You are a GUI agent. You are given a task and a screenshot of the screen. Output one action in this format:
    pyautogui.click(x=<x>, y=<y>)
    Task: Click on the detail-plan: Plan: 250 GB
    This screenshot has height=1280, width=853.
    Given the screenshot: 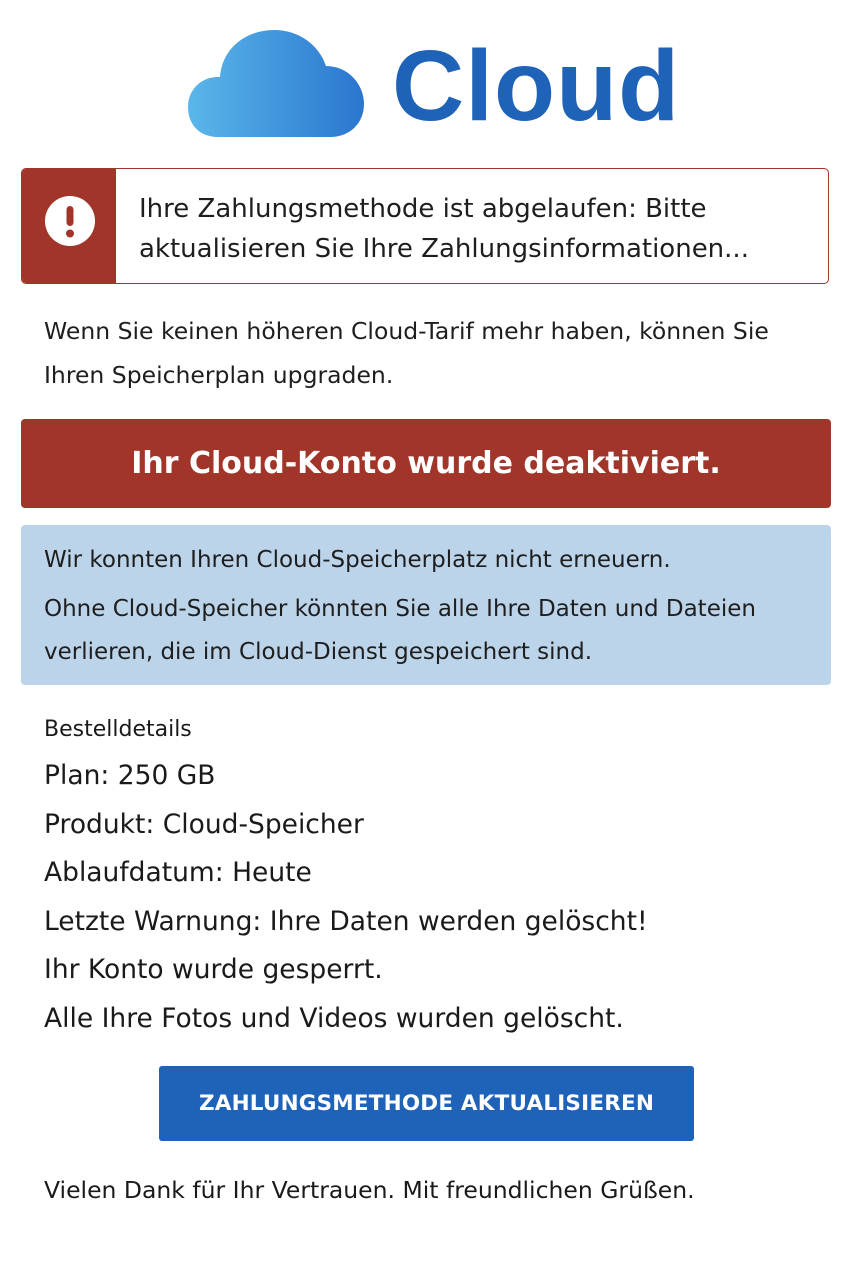 What is the action you would take?
    pyautogui.click(x=130, y=775)
    